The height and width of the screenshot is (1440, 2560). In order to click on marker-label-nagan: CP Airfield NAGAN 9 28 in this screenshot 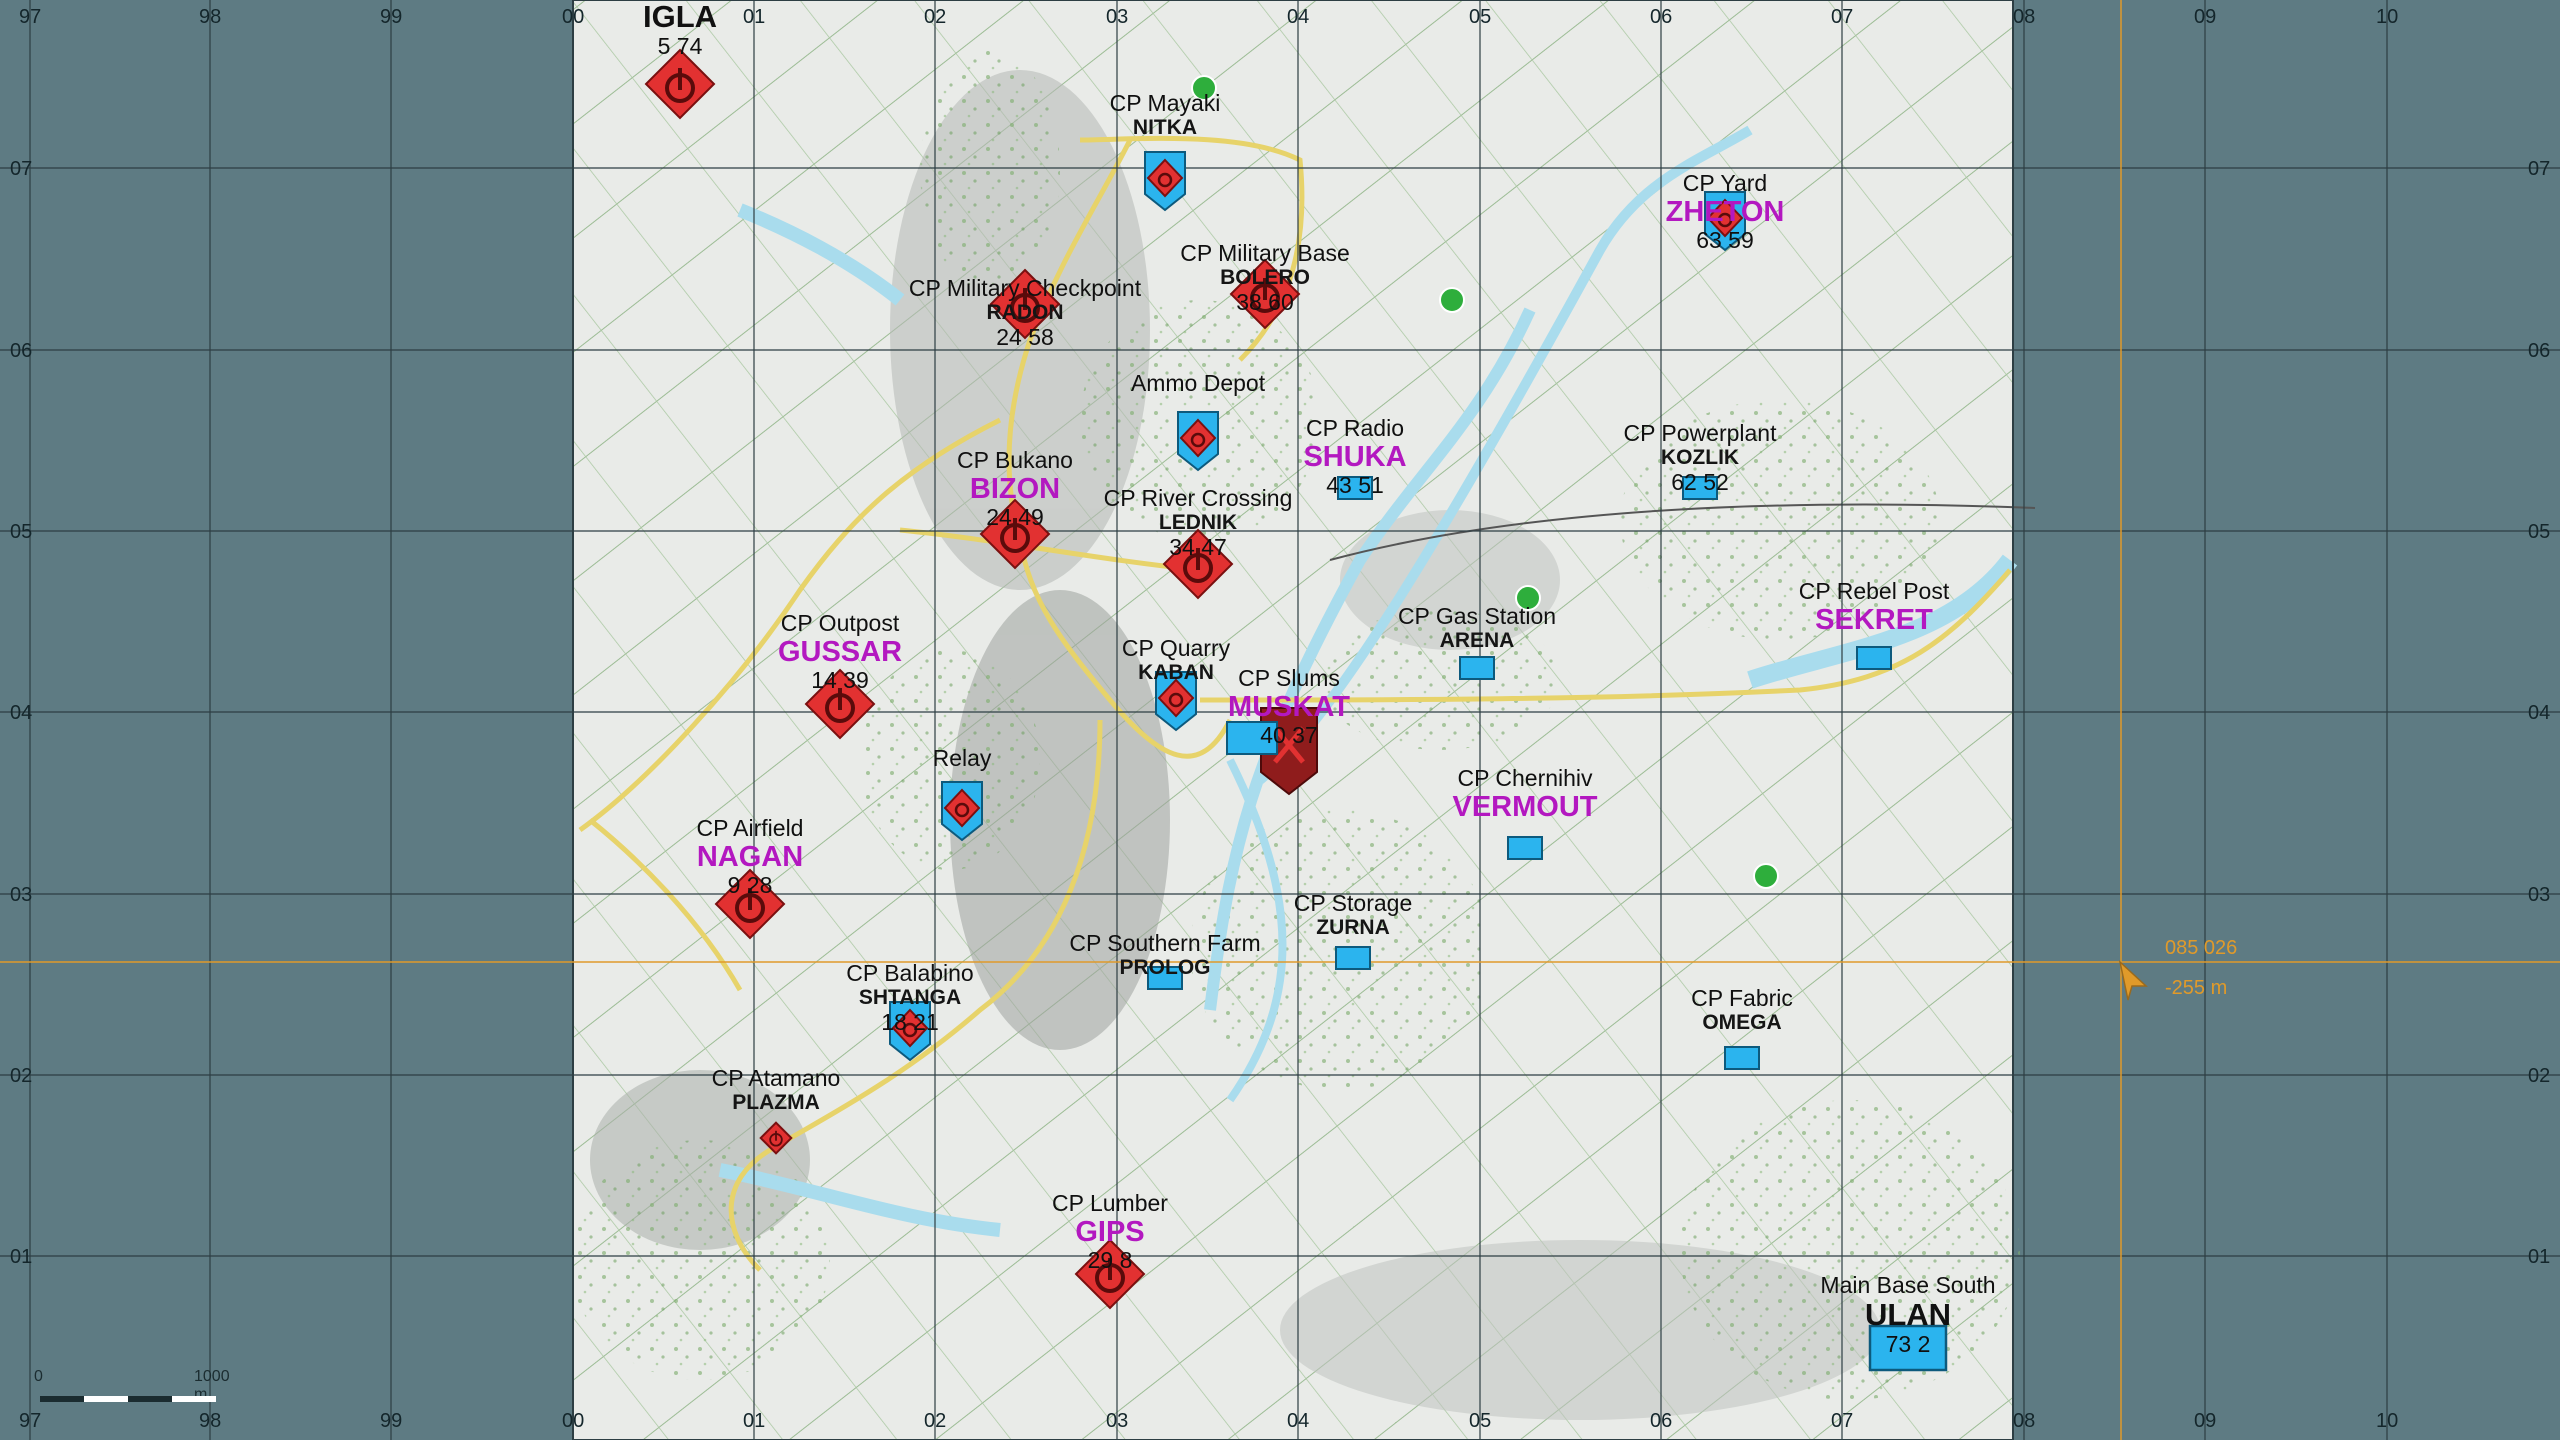, I will do `click(750, 856)`.